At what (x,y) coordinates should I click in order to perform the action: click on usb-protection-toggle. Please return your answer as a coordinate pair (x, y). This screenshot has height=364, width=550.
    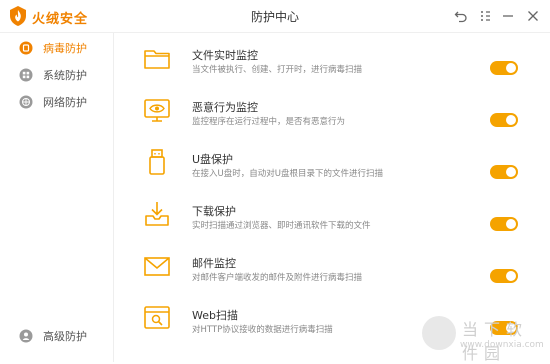
    Looking at the image, I should click on (504, 172).